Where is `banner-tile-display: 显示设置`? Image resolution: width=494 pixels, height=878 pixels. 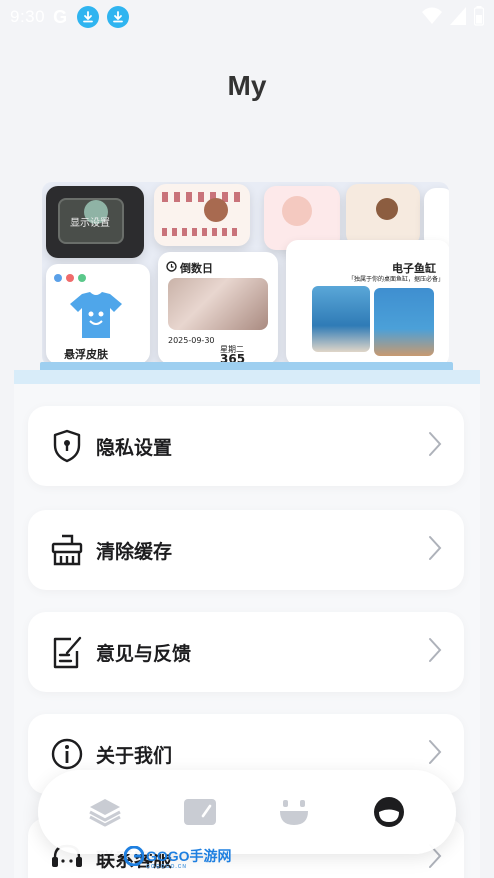
banner-tile-display: 显示设置 is located at coordinates (95, 222).